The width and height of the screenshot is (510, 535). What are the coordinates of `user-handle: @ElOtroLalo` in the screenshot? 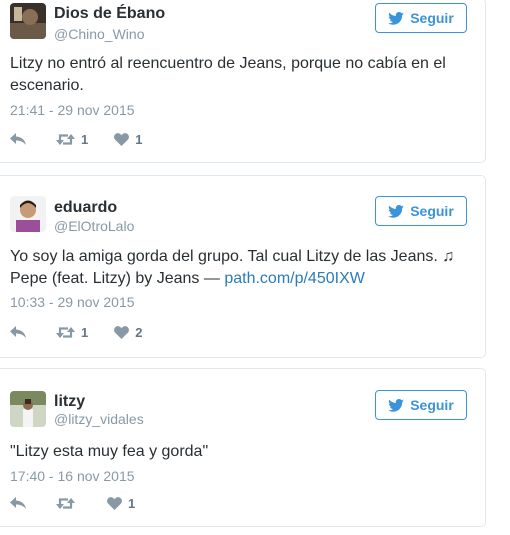 It's located at (94, 226).